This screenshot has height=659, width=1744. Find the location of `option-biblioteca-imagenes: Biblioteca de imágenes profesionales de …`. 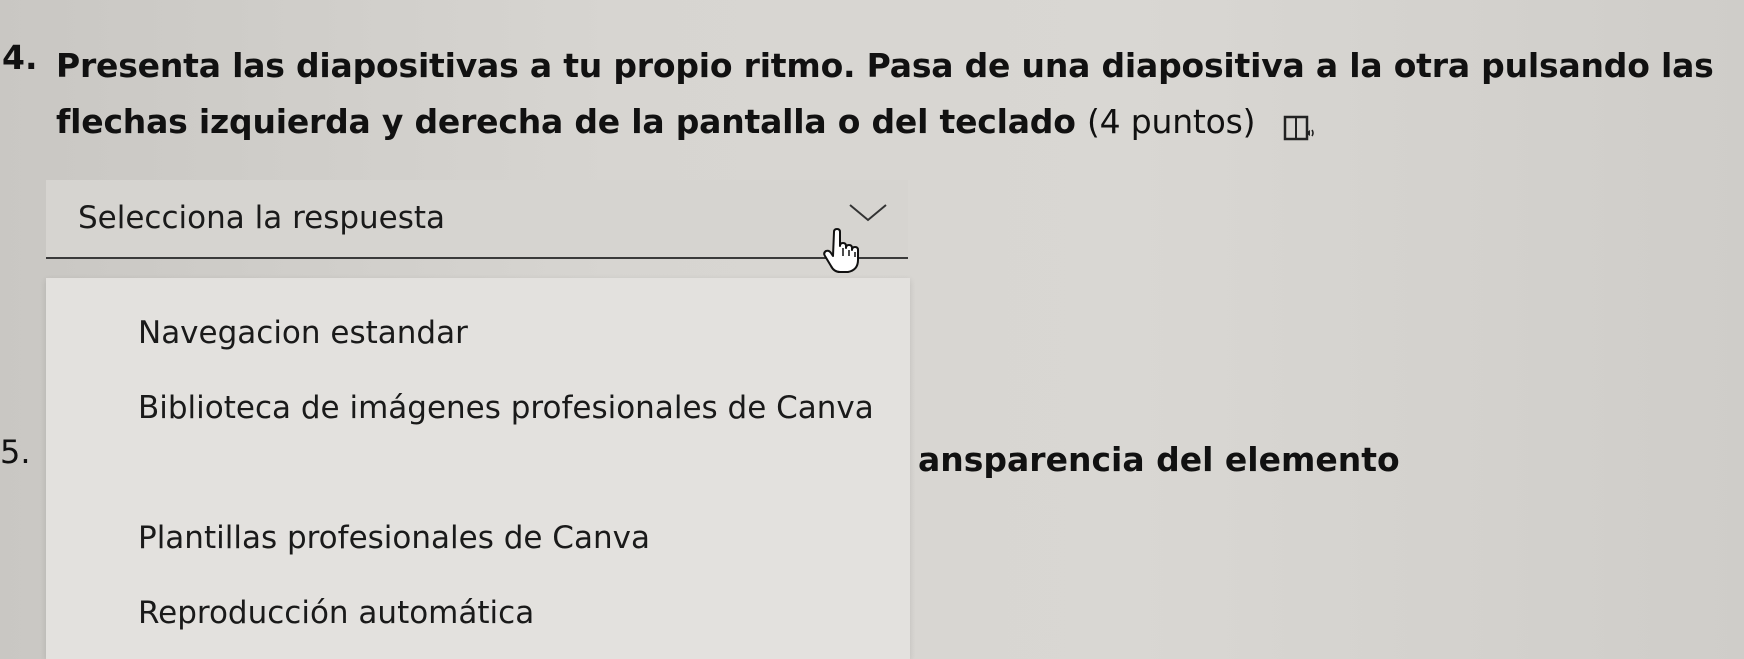

option-biblioteca-imagenes: Biblioteca de imágenes profesionales de … is located at coordinates (518, 408).